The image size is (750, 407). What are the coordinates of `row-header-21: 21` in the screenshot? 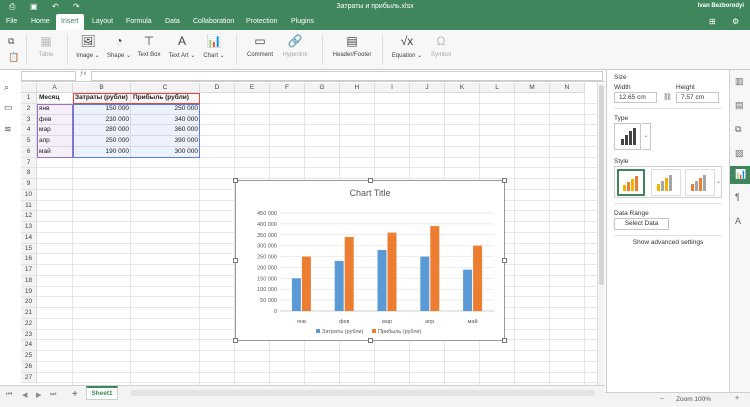 It's located at (29, 313).